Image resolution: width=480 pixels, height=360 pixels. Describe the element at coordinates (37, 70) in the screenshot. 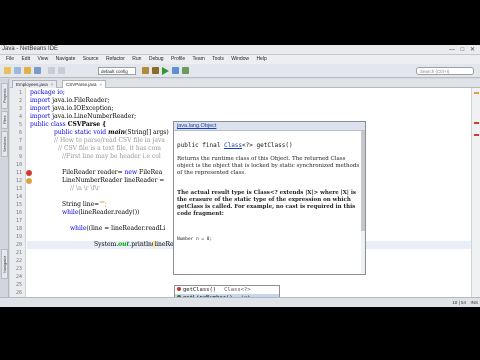

I see `save-all-icon` at that location.